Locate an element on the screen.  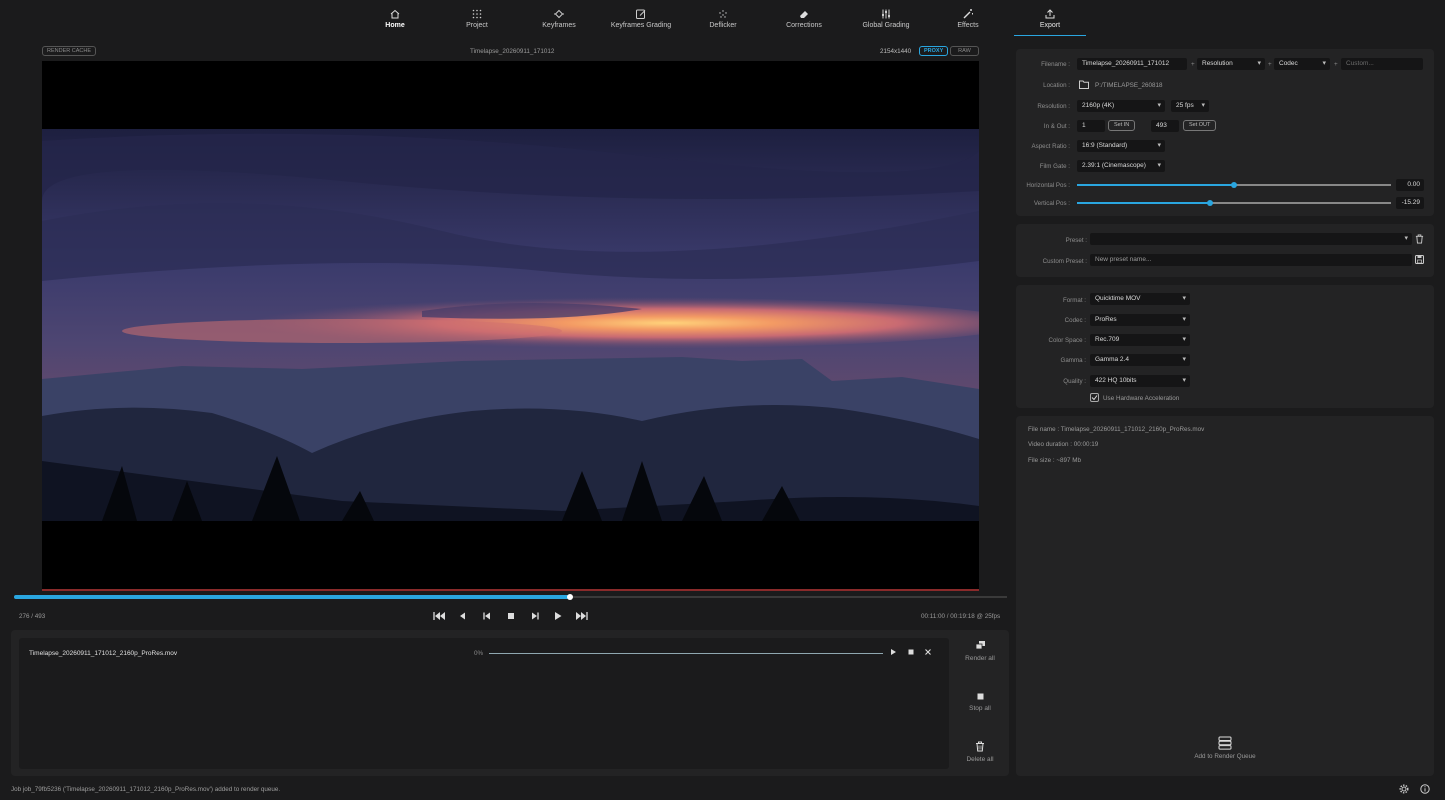
preset-label: Preset : is located at coordinates (1076, 240).